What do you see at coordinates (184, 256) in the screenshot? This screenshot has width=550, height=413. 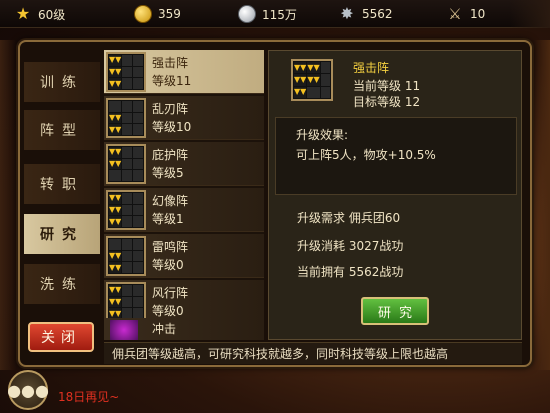 I see `list-item-leiming: ▼▼ ▼▼ 雷鸣阵 等级0` at bounding box center [184, 256].